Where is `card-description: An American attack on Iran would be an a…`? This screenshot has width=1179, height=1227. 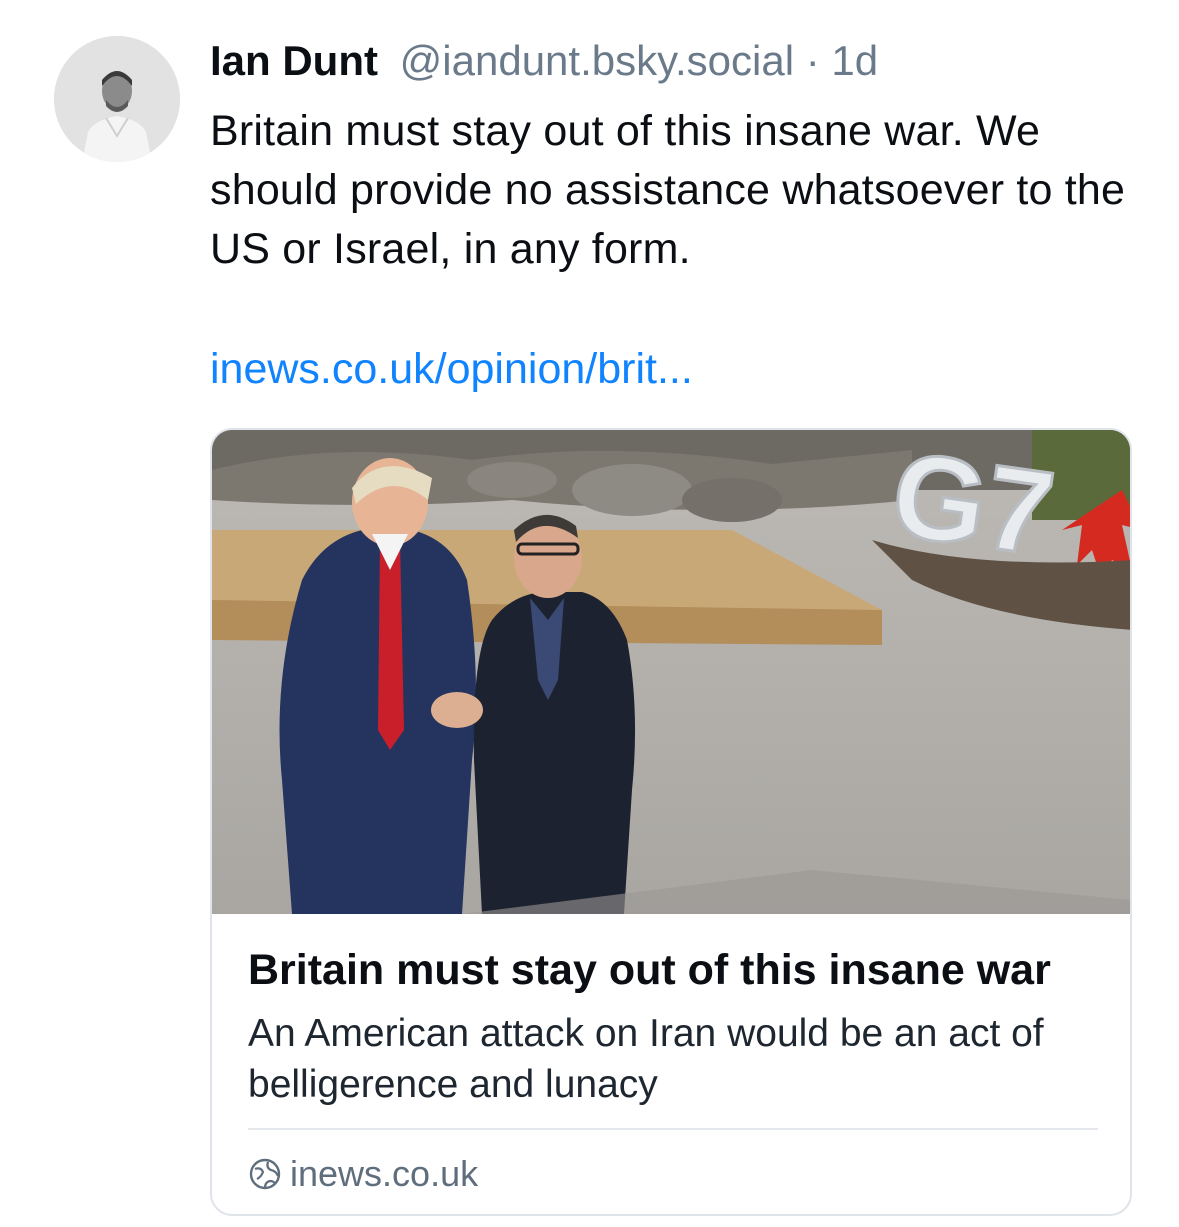
card-description: An American attack on Iran would be an a… is located at coordinates (646, 1059).